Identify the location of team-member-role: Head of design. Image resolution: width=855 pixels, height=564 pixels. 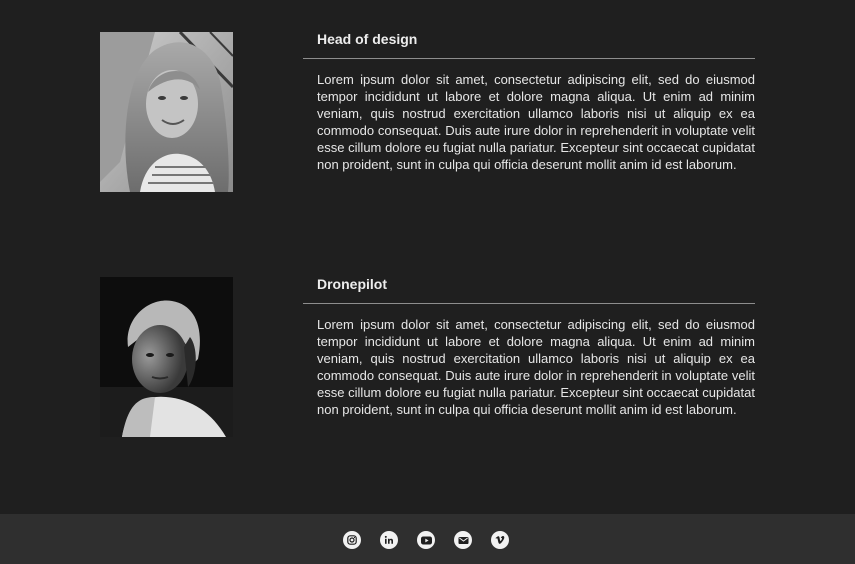
(367, 39).